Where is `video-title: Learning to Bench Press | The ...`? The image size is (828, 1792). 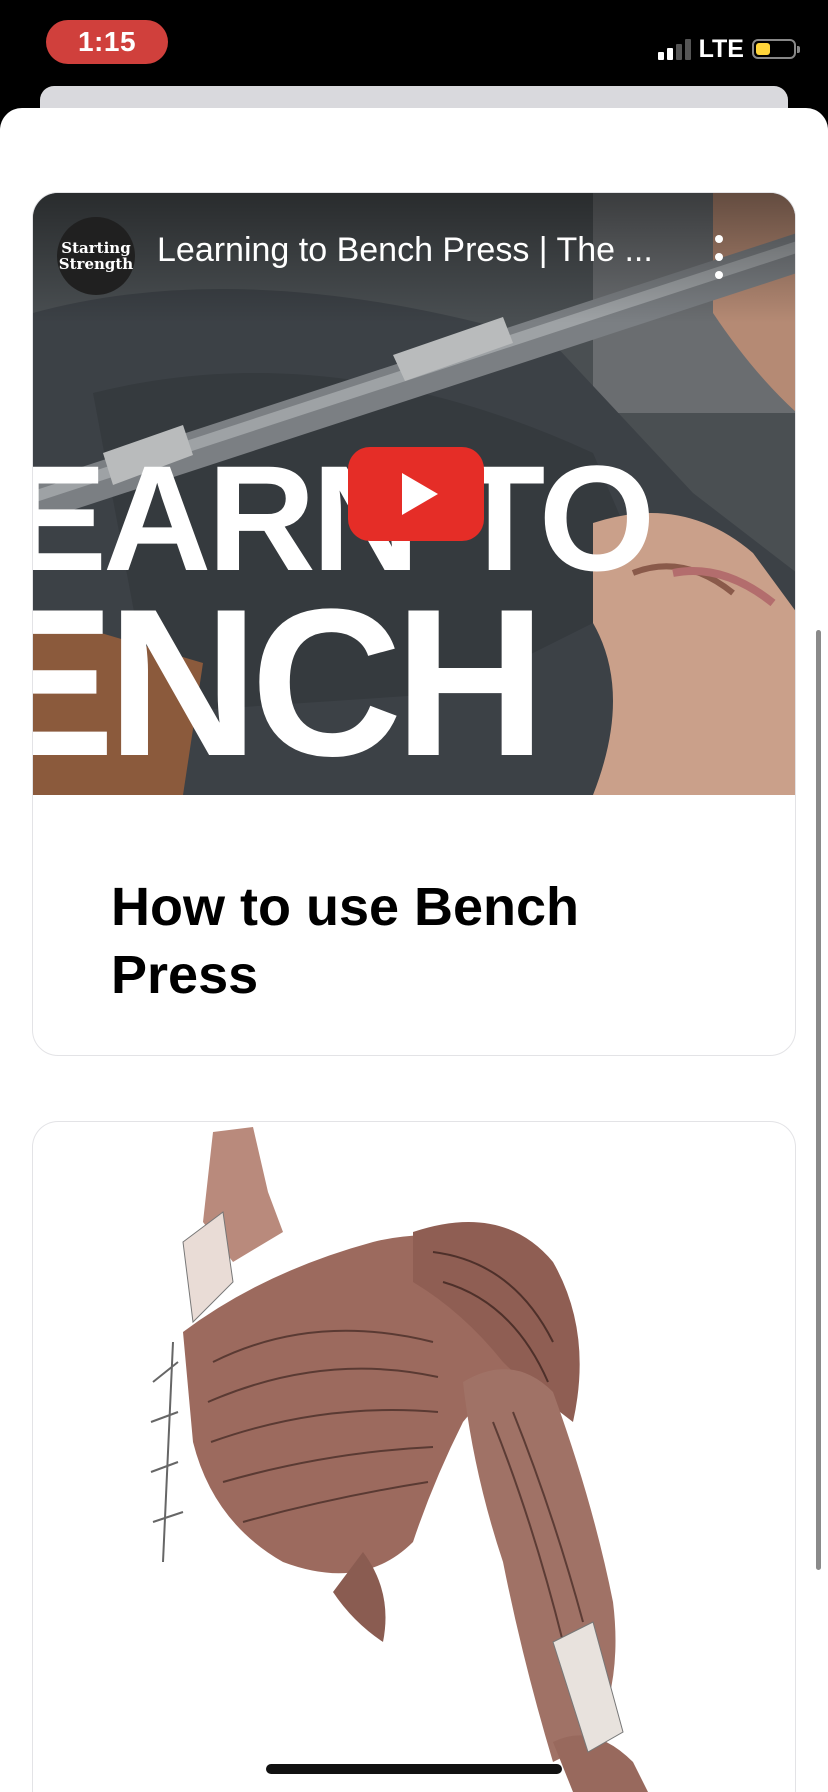
video-title: Learning to Bench Press | The ... is located at coordinates (427, 250).